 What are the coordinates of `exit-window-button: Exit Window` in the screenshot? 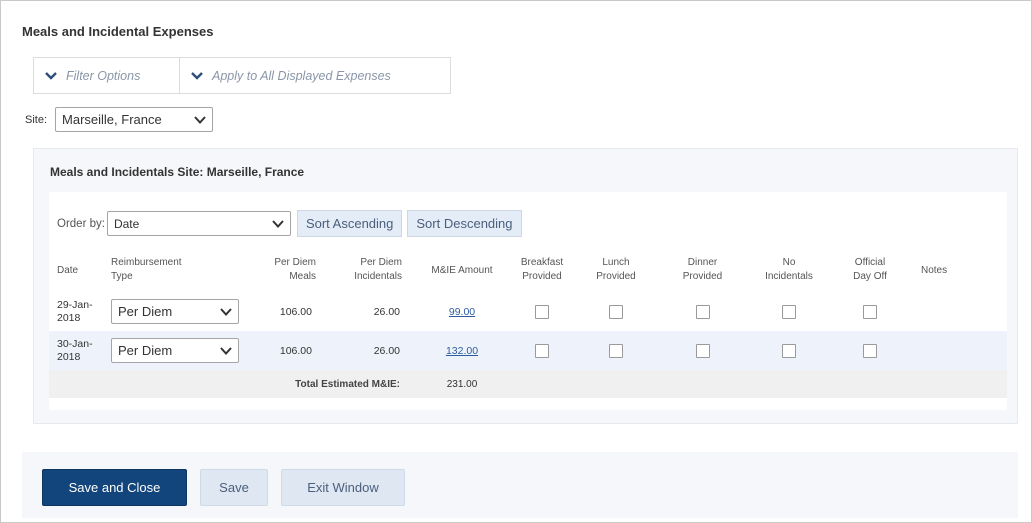 It's located at (343, 487).